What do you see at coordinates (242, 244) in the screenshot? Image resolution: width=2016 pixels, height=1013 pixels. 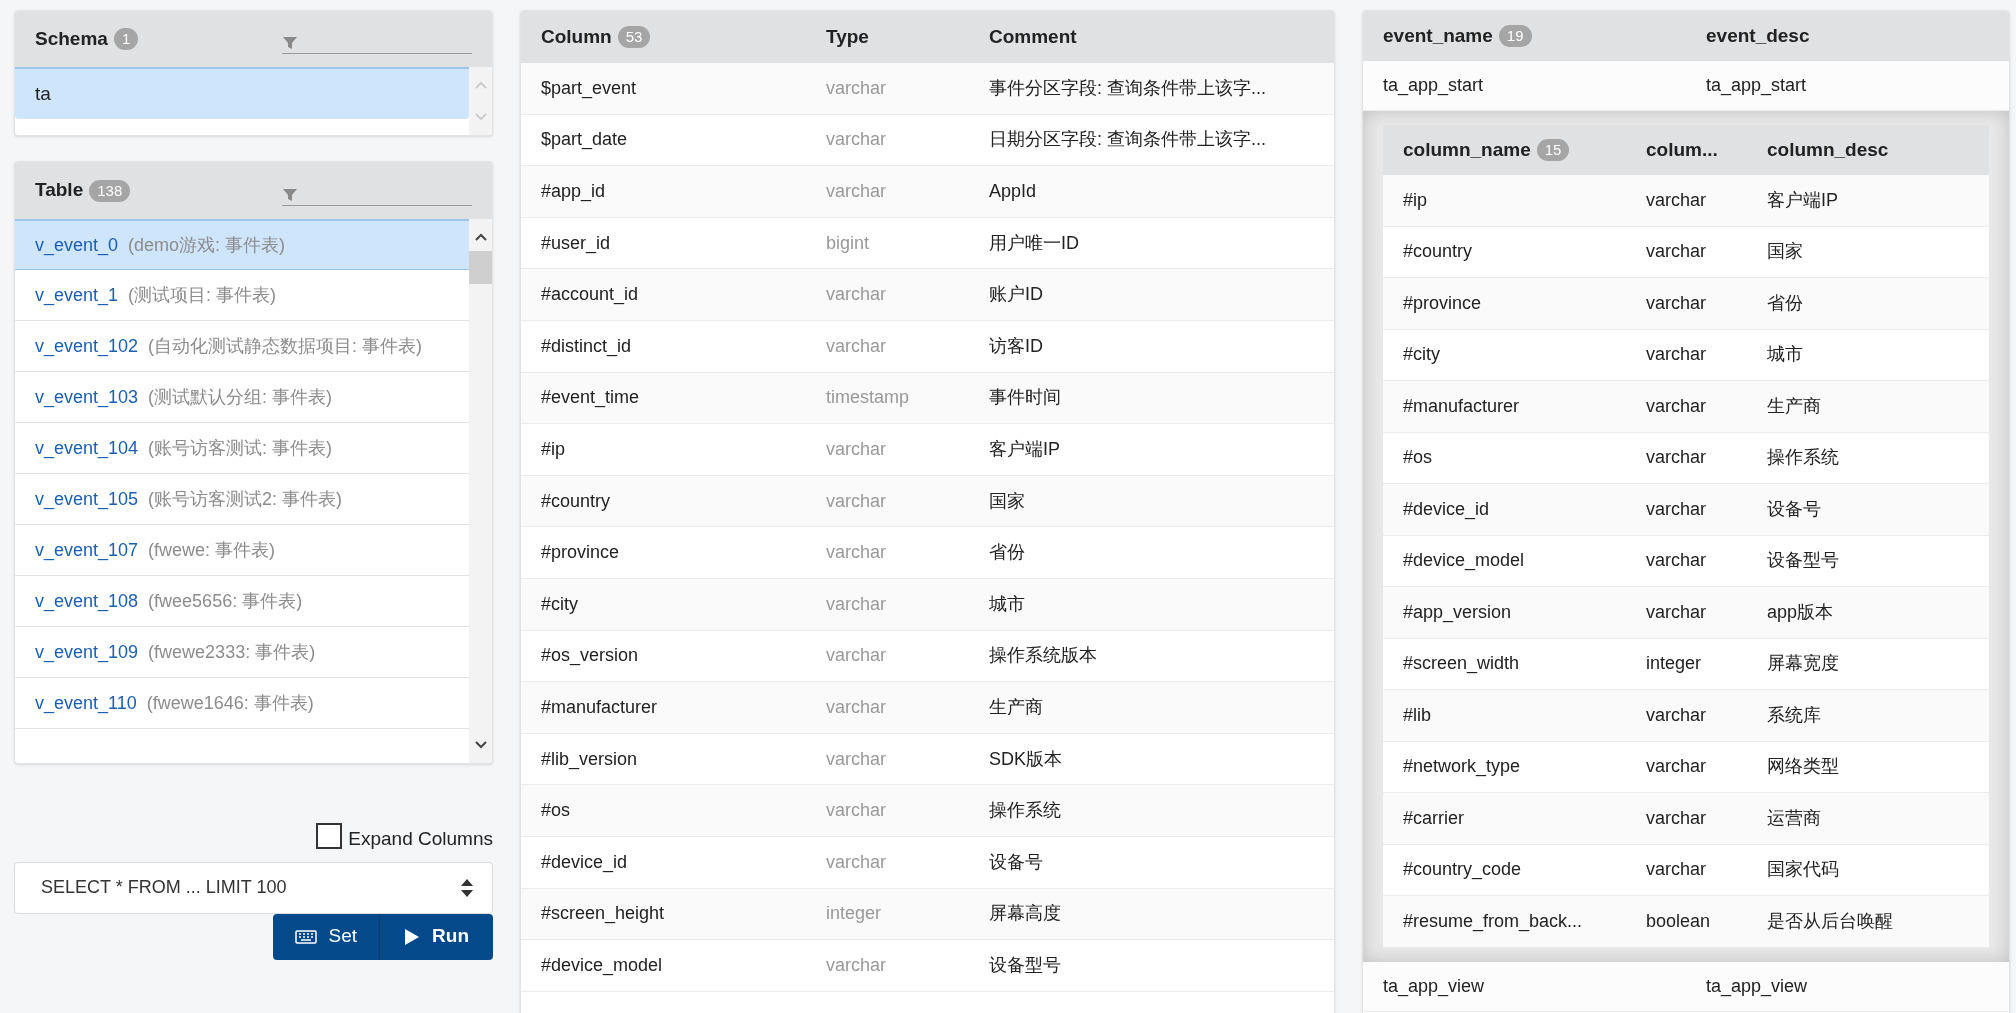 I see `table-list-item: v_event_0 (demo游戏: 事件表)` at bounding box center [242, 244].